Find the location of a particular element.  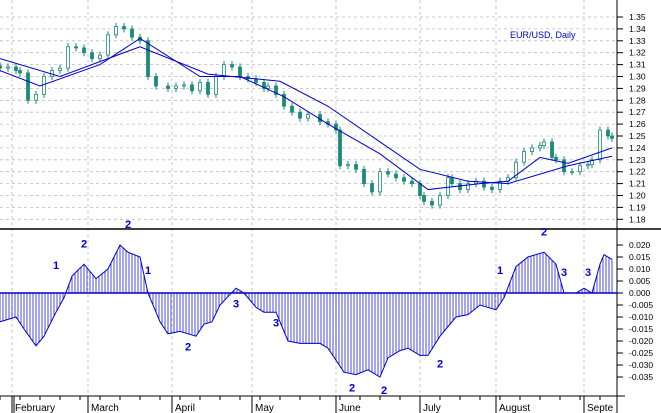

price-tick-label: 1.30 is located at coordinates (637, 77).